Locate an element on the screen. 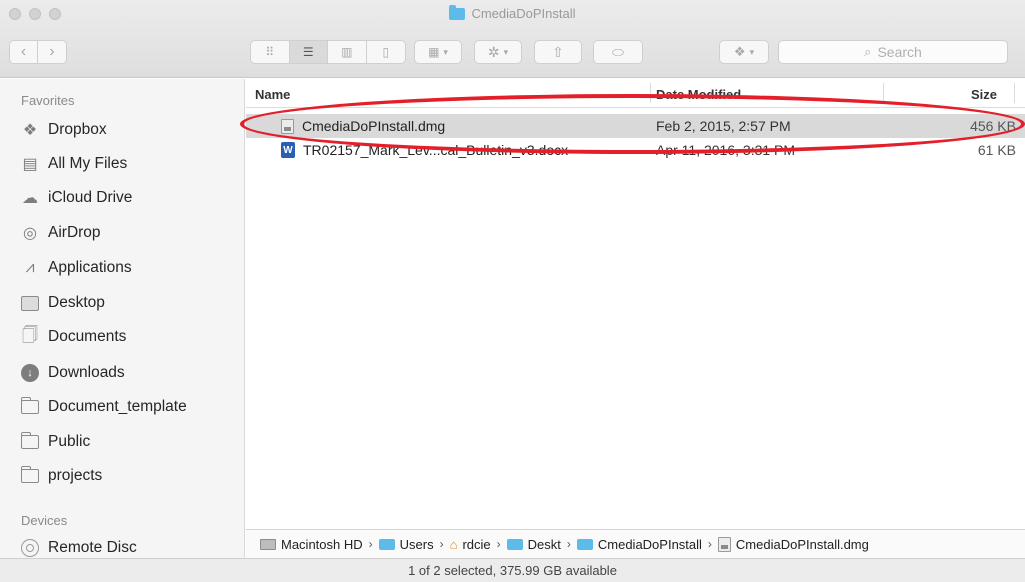 The height and width of the screenshot is (582, 1025). list-header: Name Date Modified Size is located at coordinates (635, 93).